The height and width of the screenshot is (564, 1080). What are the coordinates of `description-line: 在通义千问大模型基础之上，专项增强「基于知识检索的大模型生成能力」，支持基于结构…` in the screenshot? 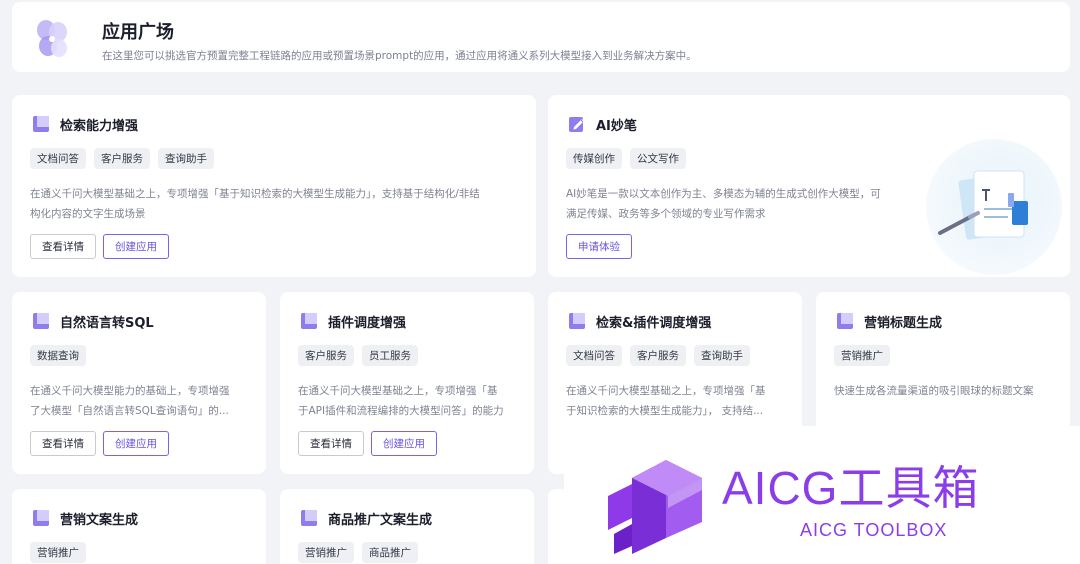 It's located at (255, 194).